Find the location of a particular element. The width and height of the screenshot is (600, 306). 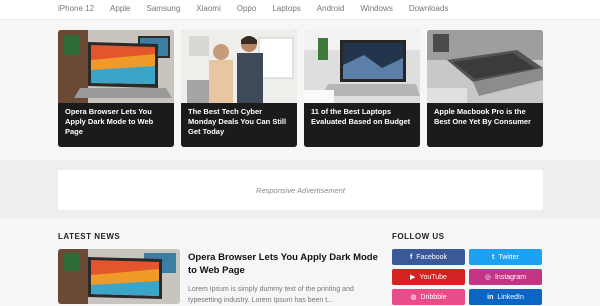

macbook-image is located at coordinates (485, 66).